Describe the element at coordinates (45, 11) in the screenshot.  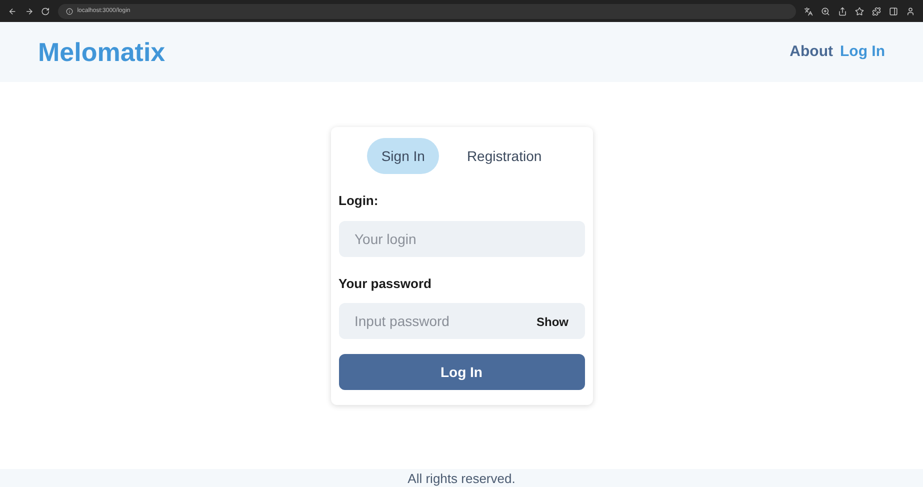
I see `reload-icon` at that location.